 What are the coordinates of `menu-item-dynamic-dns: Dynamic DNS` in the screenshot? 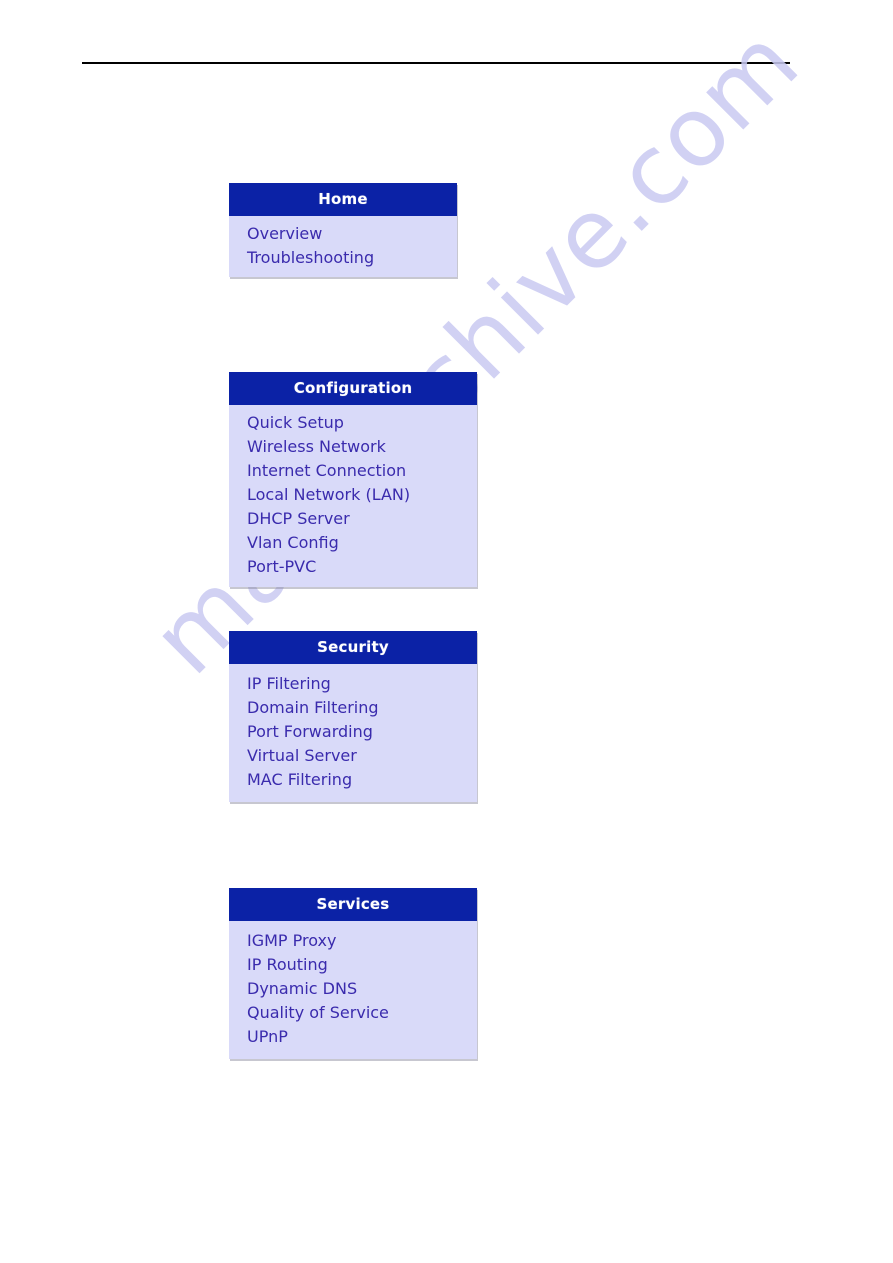 It's located at (353, 989).